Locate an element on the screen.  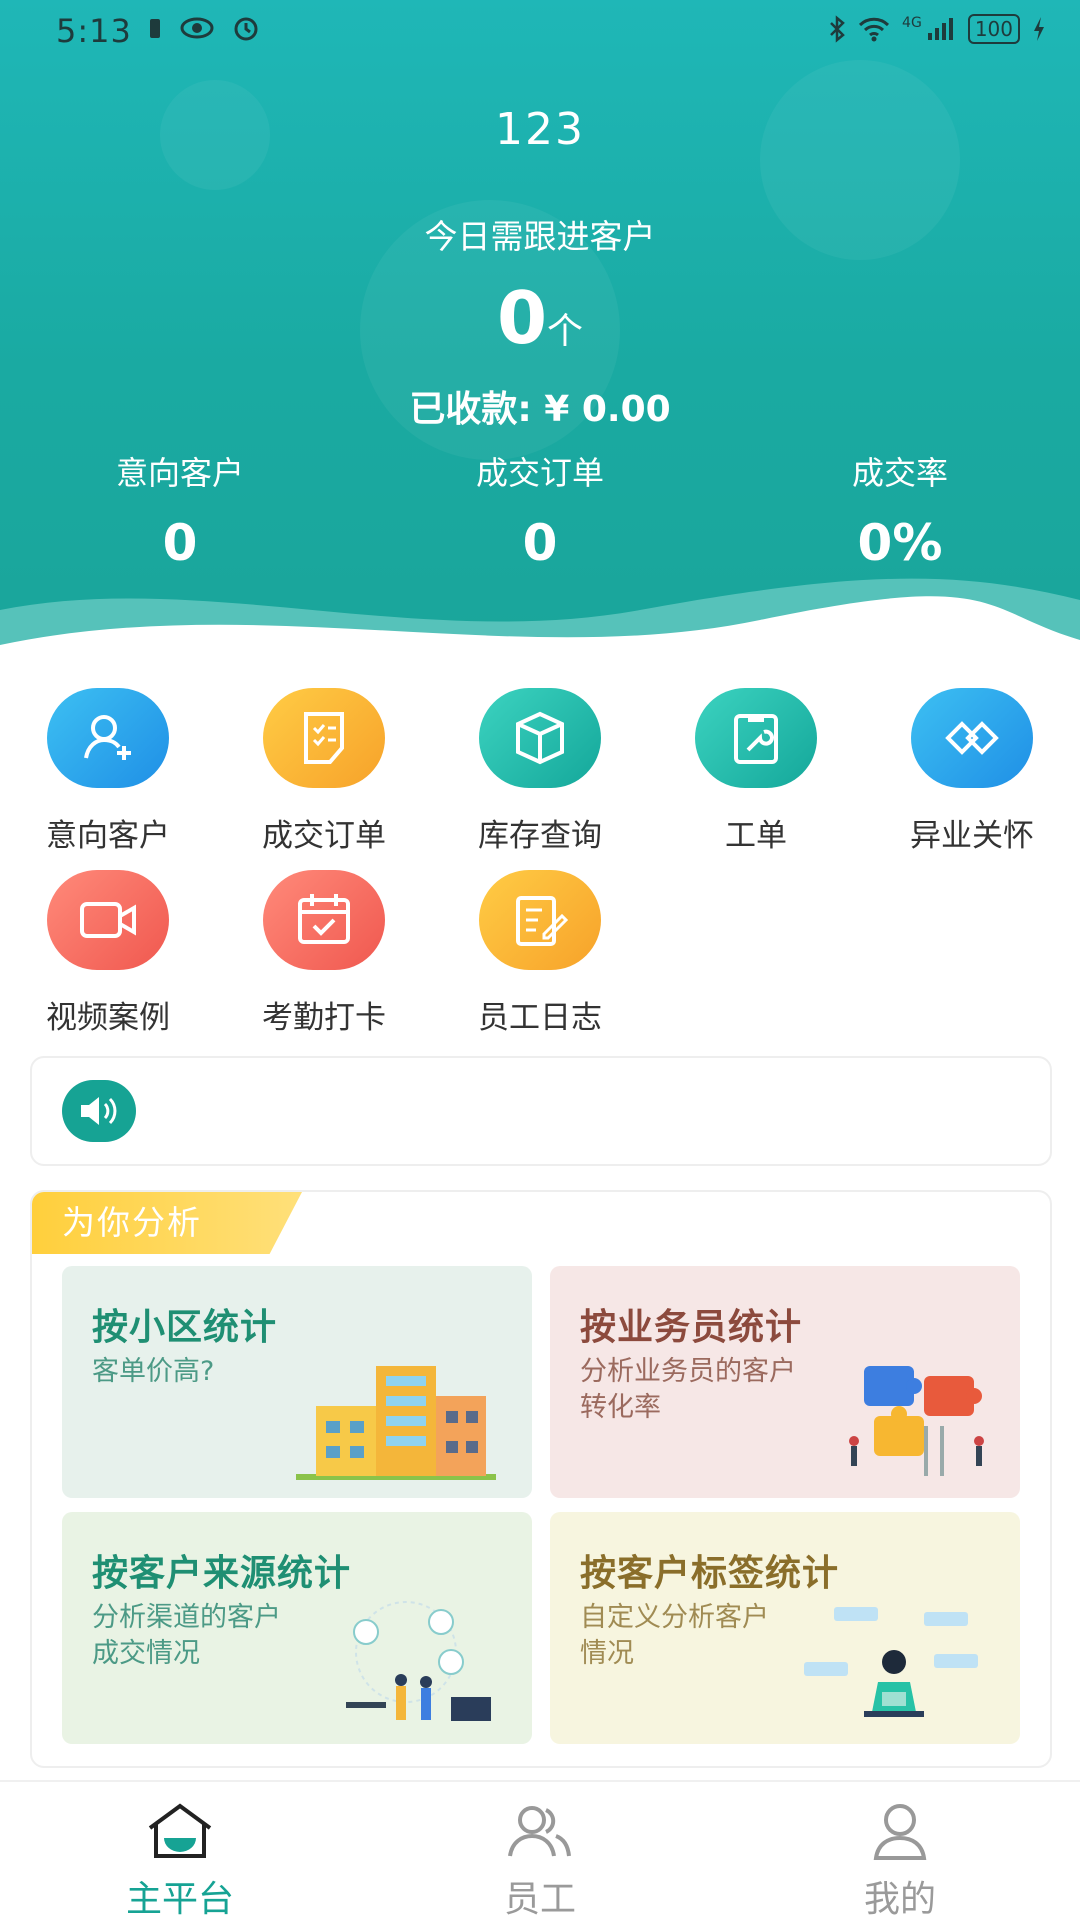
card-title: 按客户来源统计 is located at coordinates (222, 1573).